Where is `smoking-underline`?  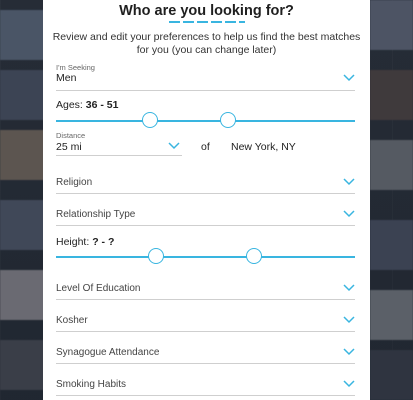 smoking-underline is located at coordinates (205, 395).